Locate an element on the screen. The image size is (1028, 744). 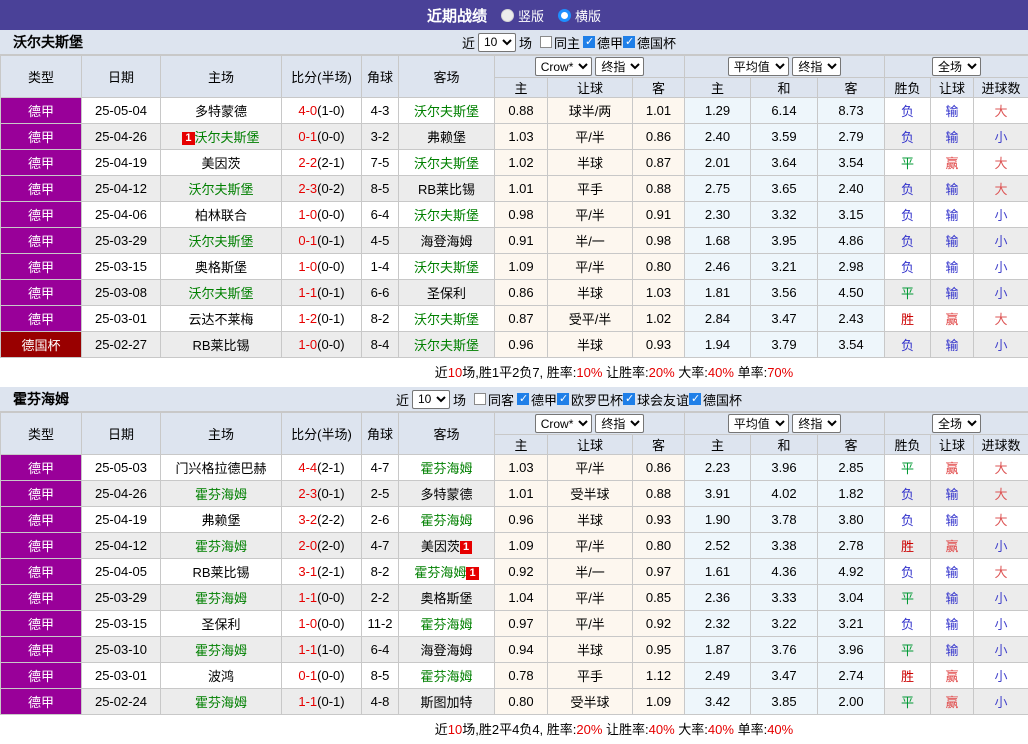
avg-away: 2.40 is located at coordinates (851, 189).